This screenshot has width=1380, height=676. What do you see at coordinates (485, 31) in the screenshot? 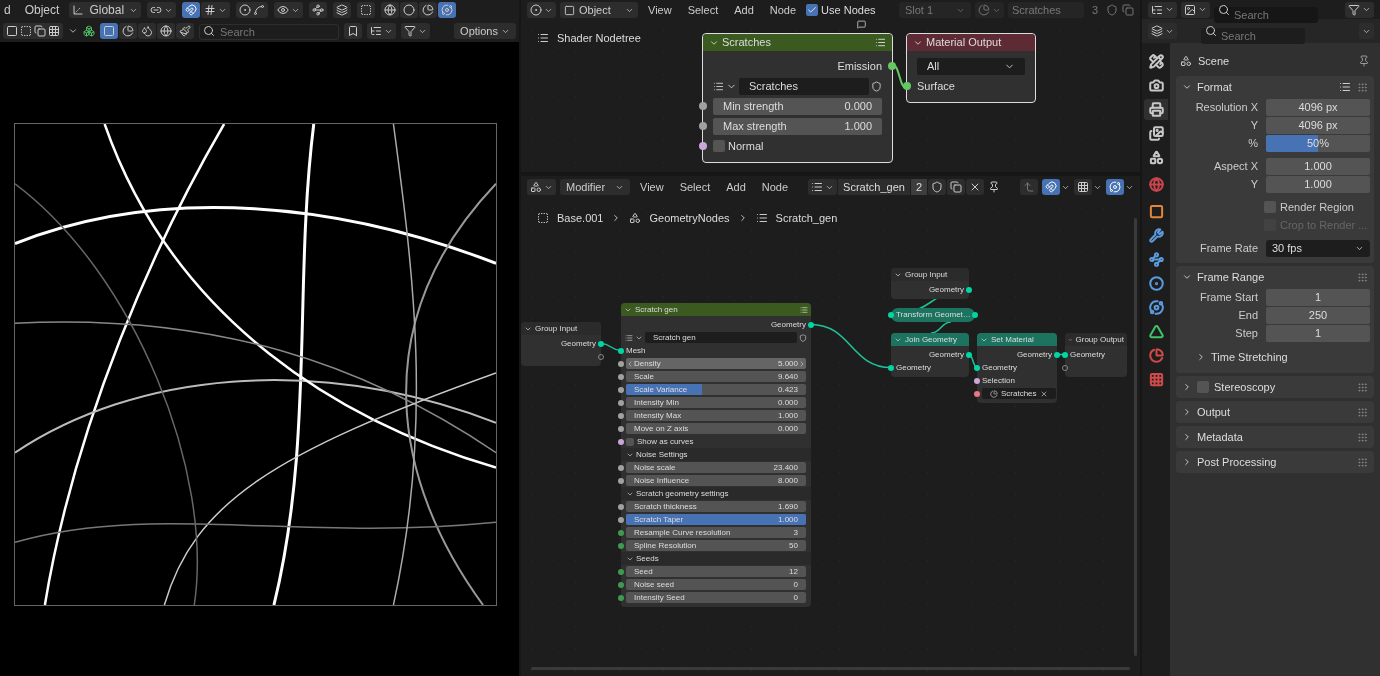
I see `options-dropdown: Options` at bounding box center [485, 31].